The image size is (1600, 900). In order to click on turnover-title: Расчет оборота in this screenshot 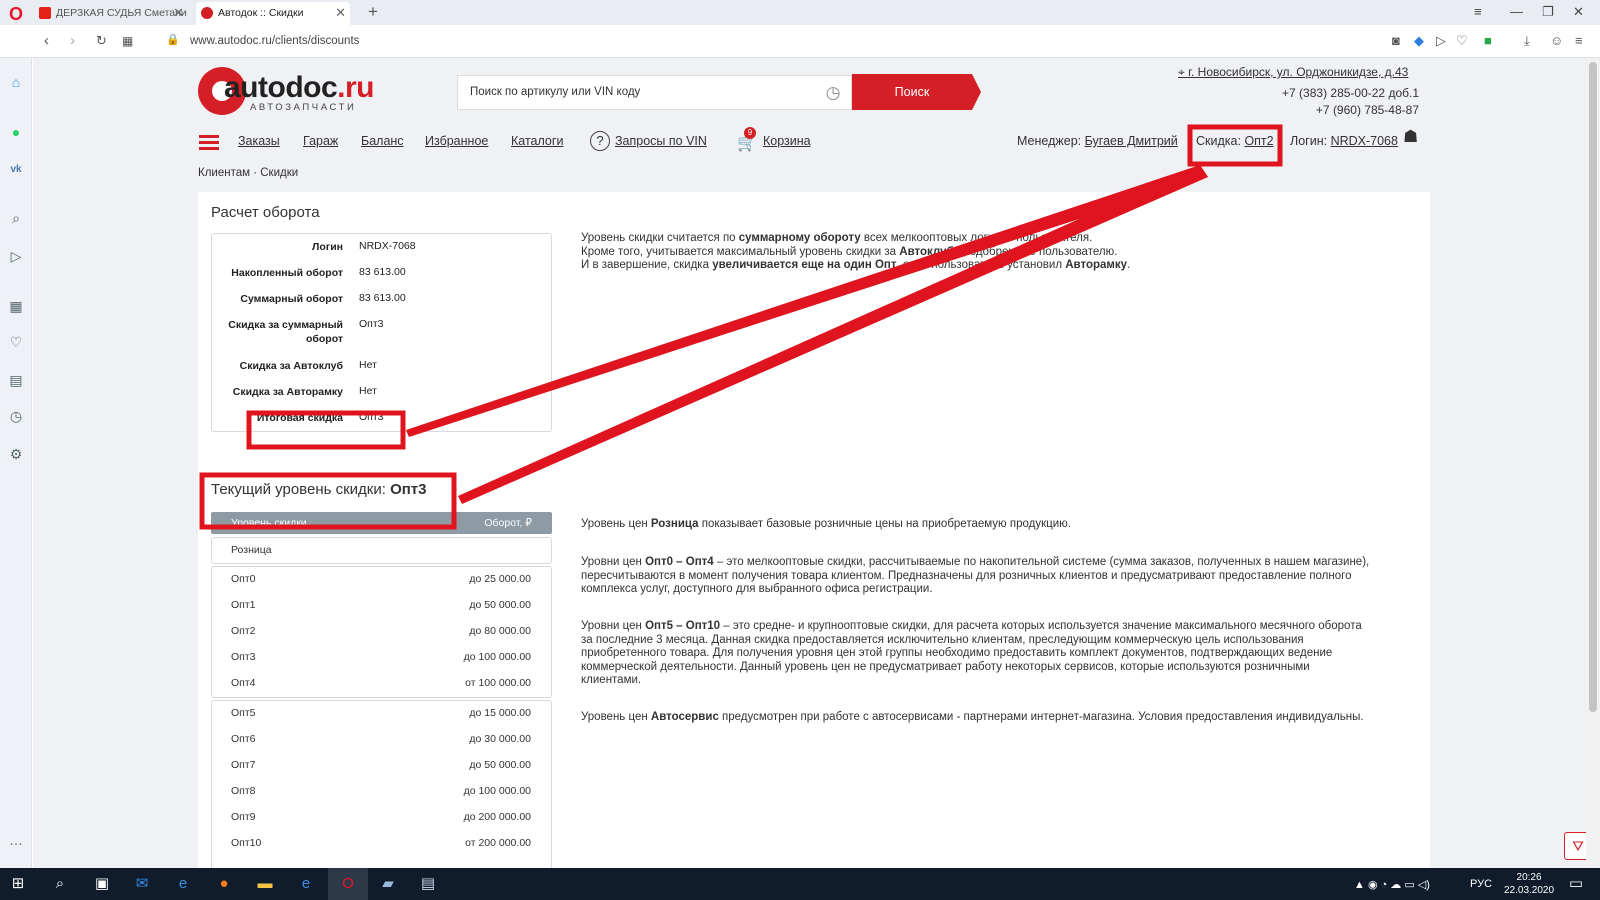, I will do `click(265, 212)`.